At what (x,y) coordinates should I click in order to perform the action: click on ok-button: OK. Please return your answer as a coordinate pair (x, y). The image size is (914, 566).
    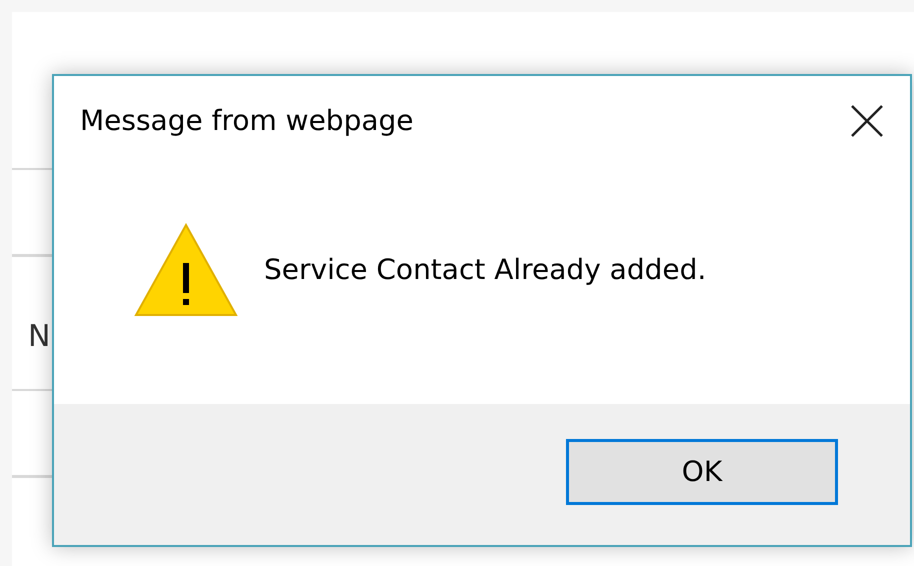
    Looking at the image, I should click on (702, 471).